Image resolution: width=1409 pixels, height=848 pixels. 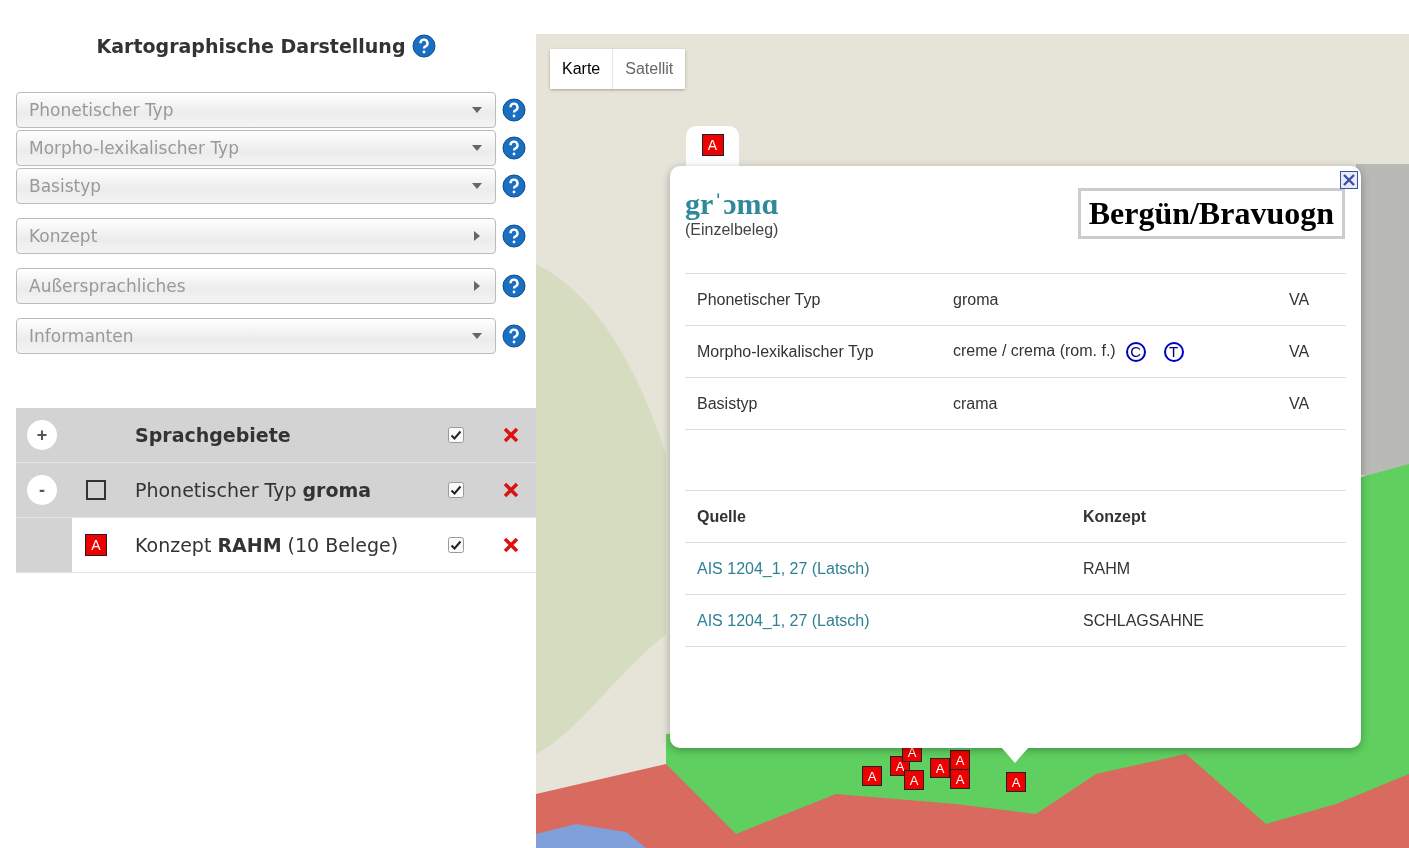 I want to click on map-type-tab: Karte, so click(x=581, y=69).